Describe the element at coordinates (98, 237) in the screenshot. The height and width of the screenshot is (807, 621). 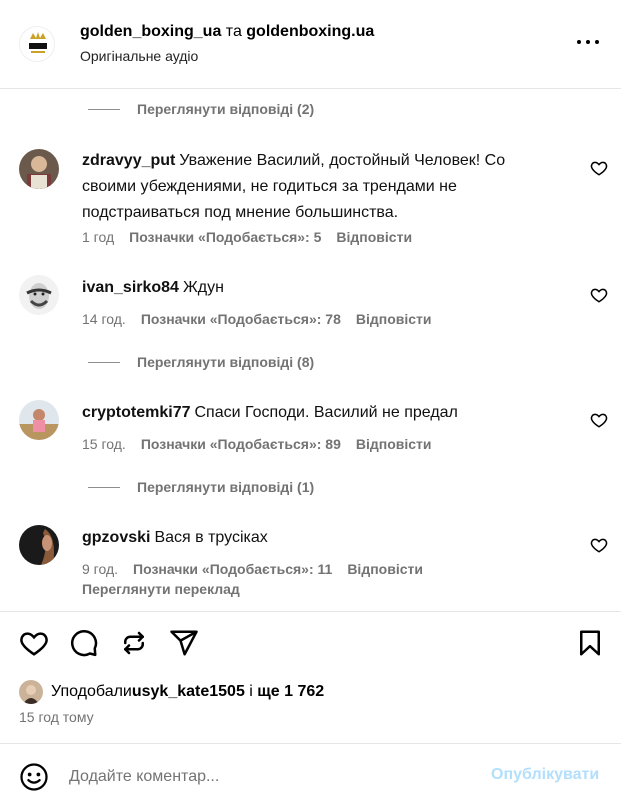
I see `comment-time: 1 год` at that location.